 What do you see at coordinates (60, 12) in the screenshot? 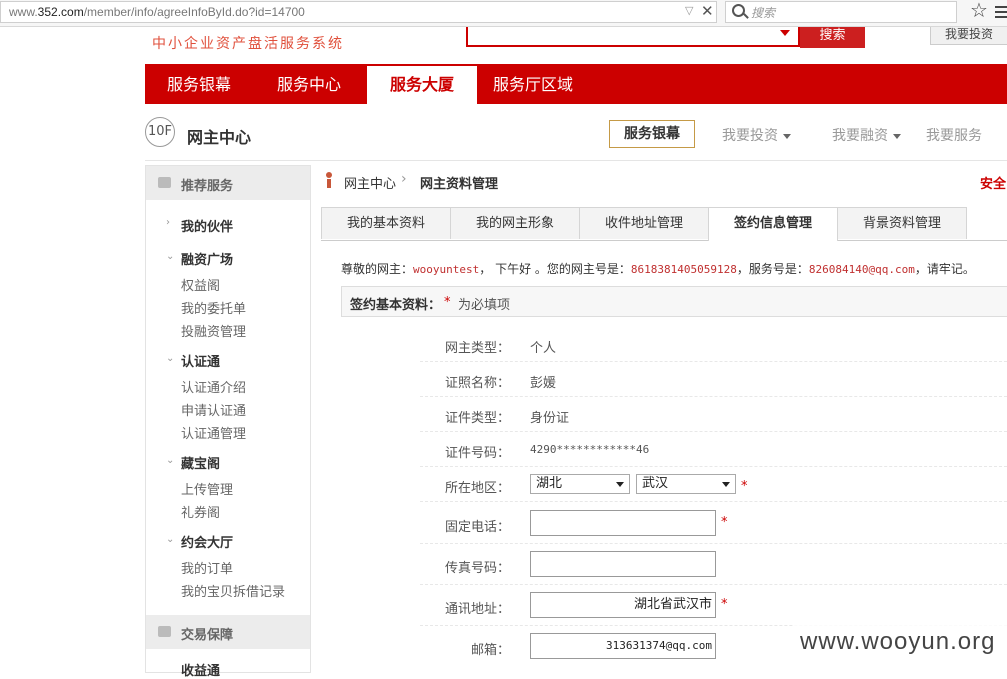
I see `url-domain: 352.com` at bounding box center [60, 12].